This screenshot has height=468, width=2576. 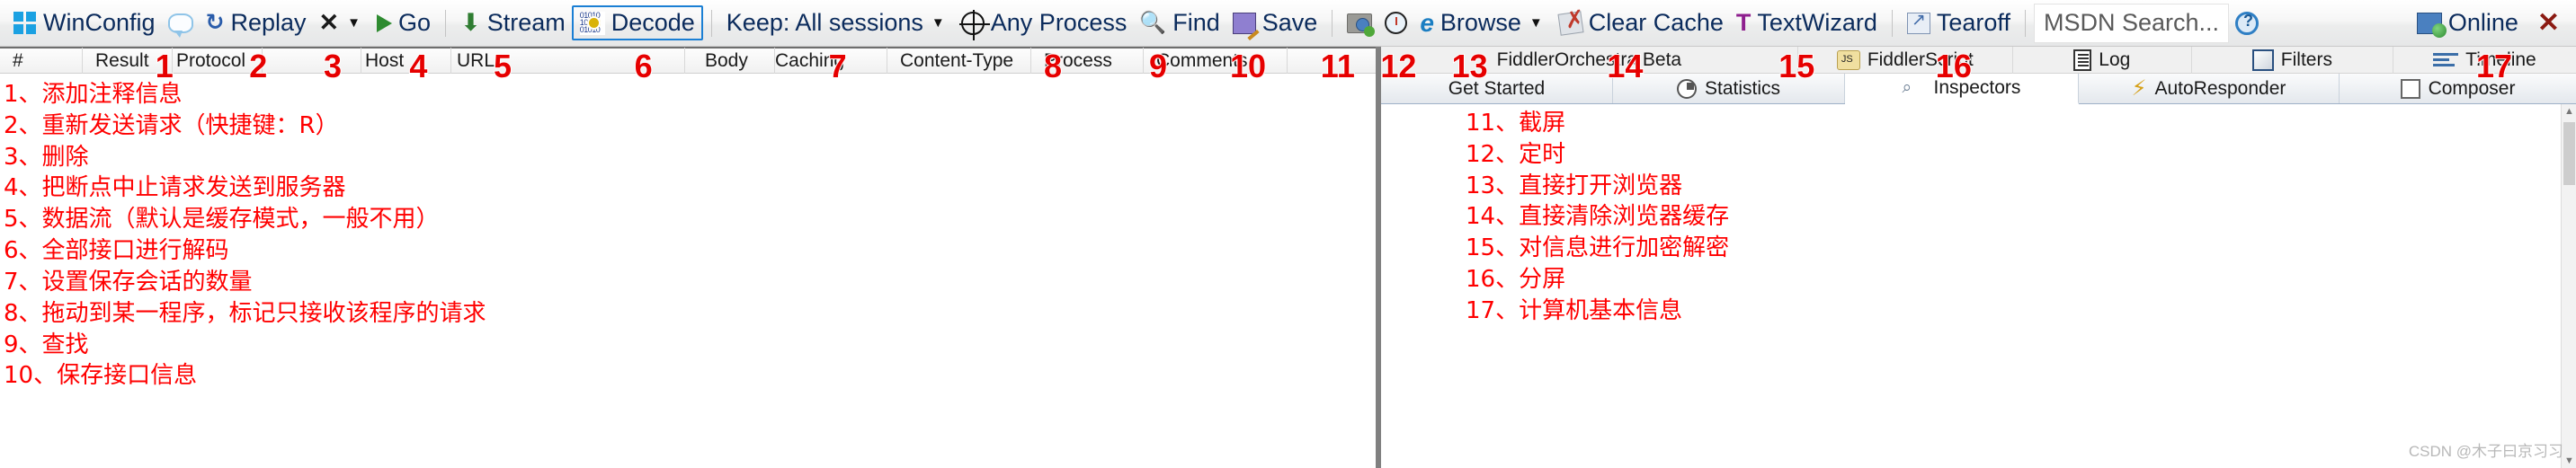 What do you see at coordinates (101, 376) in the screenshot?
I see `annotation-line: 10、保存接口信息` at bounding box center [101, 376].